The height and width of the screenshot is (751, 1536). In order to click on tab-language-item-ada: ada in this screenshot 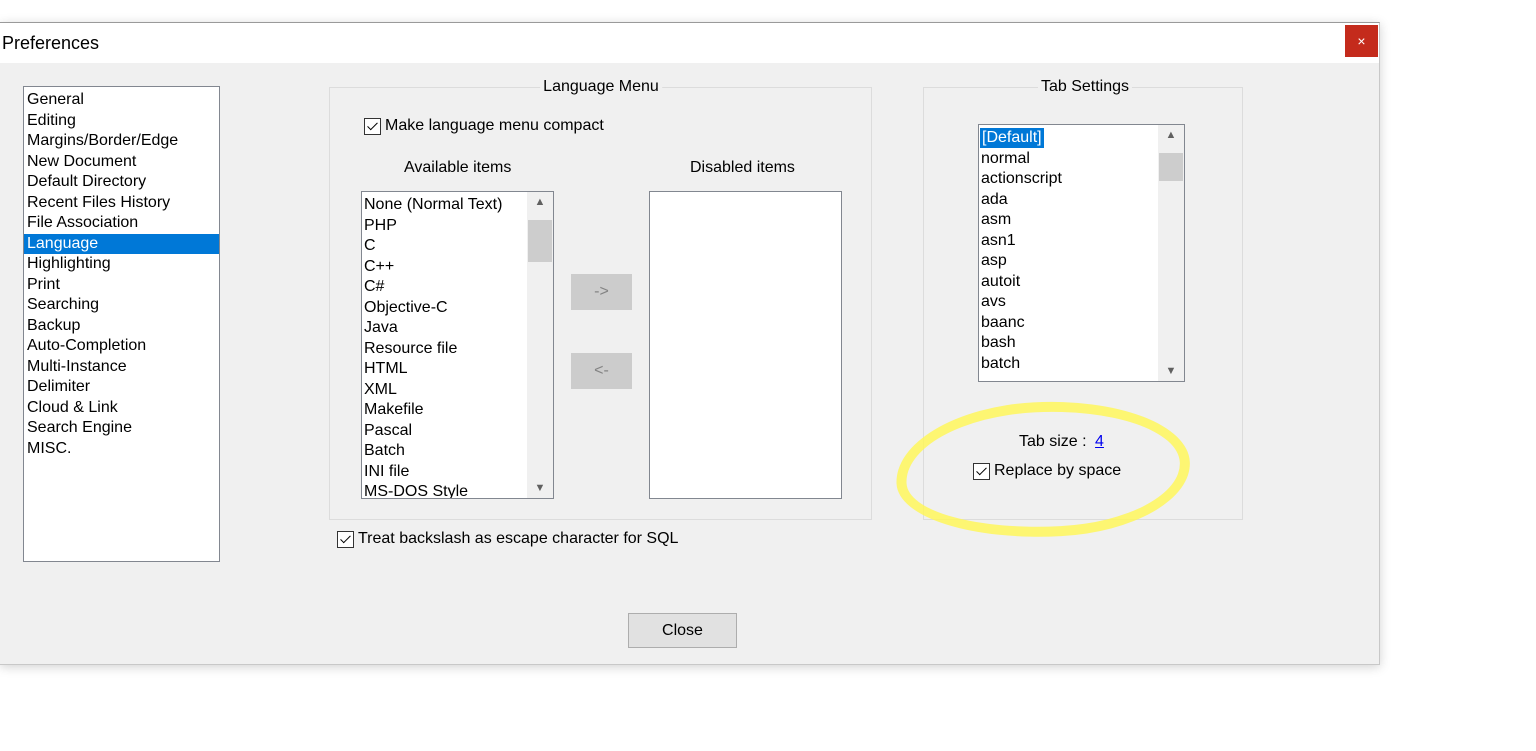, I will do `click(994, 200)`.